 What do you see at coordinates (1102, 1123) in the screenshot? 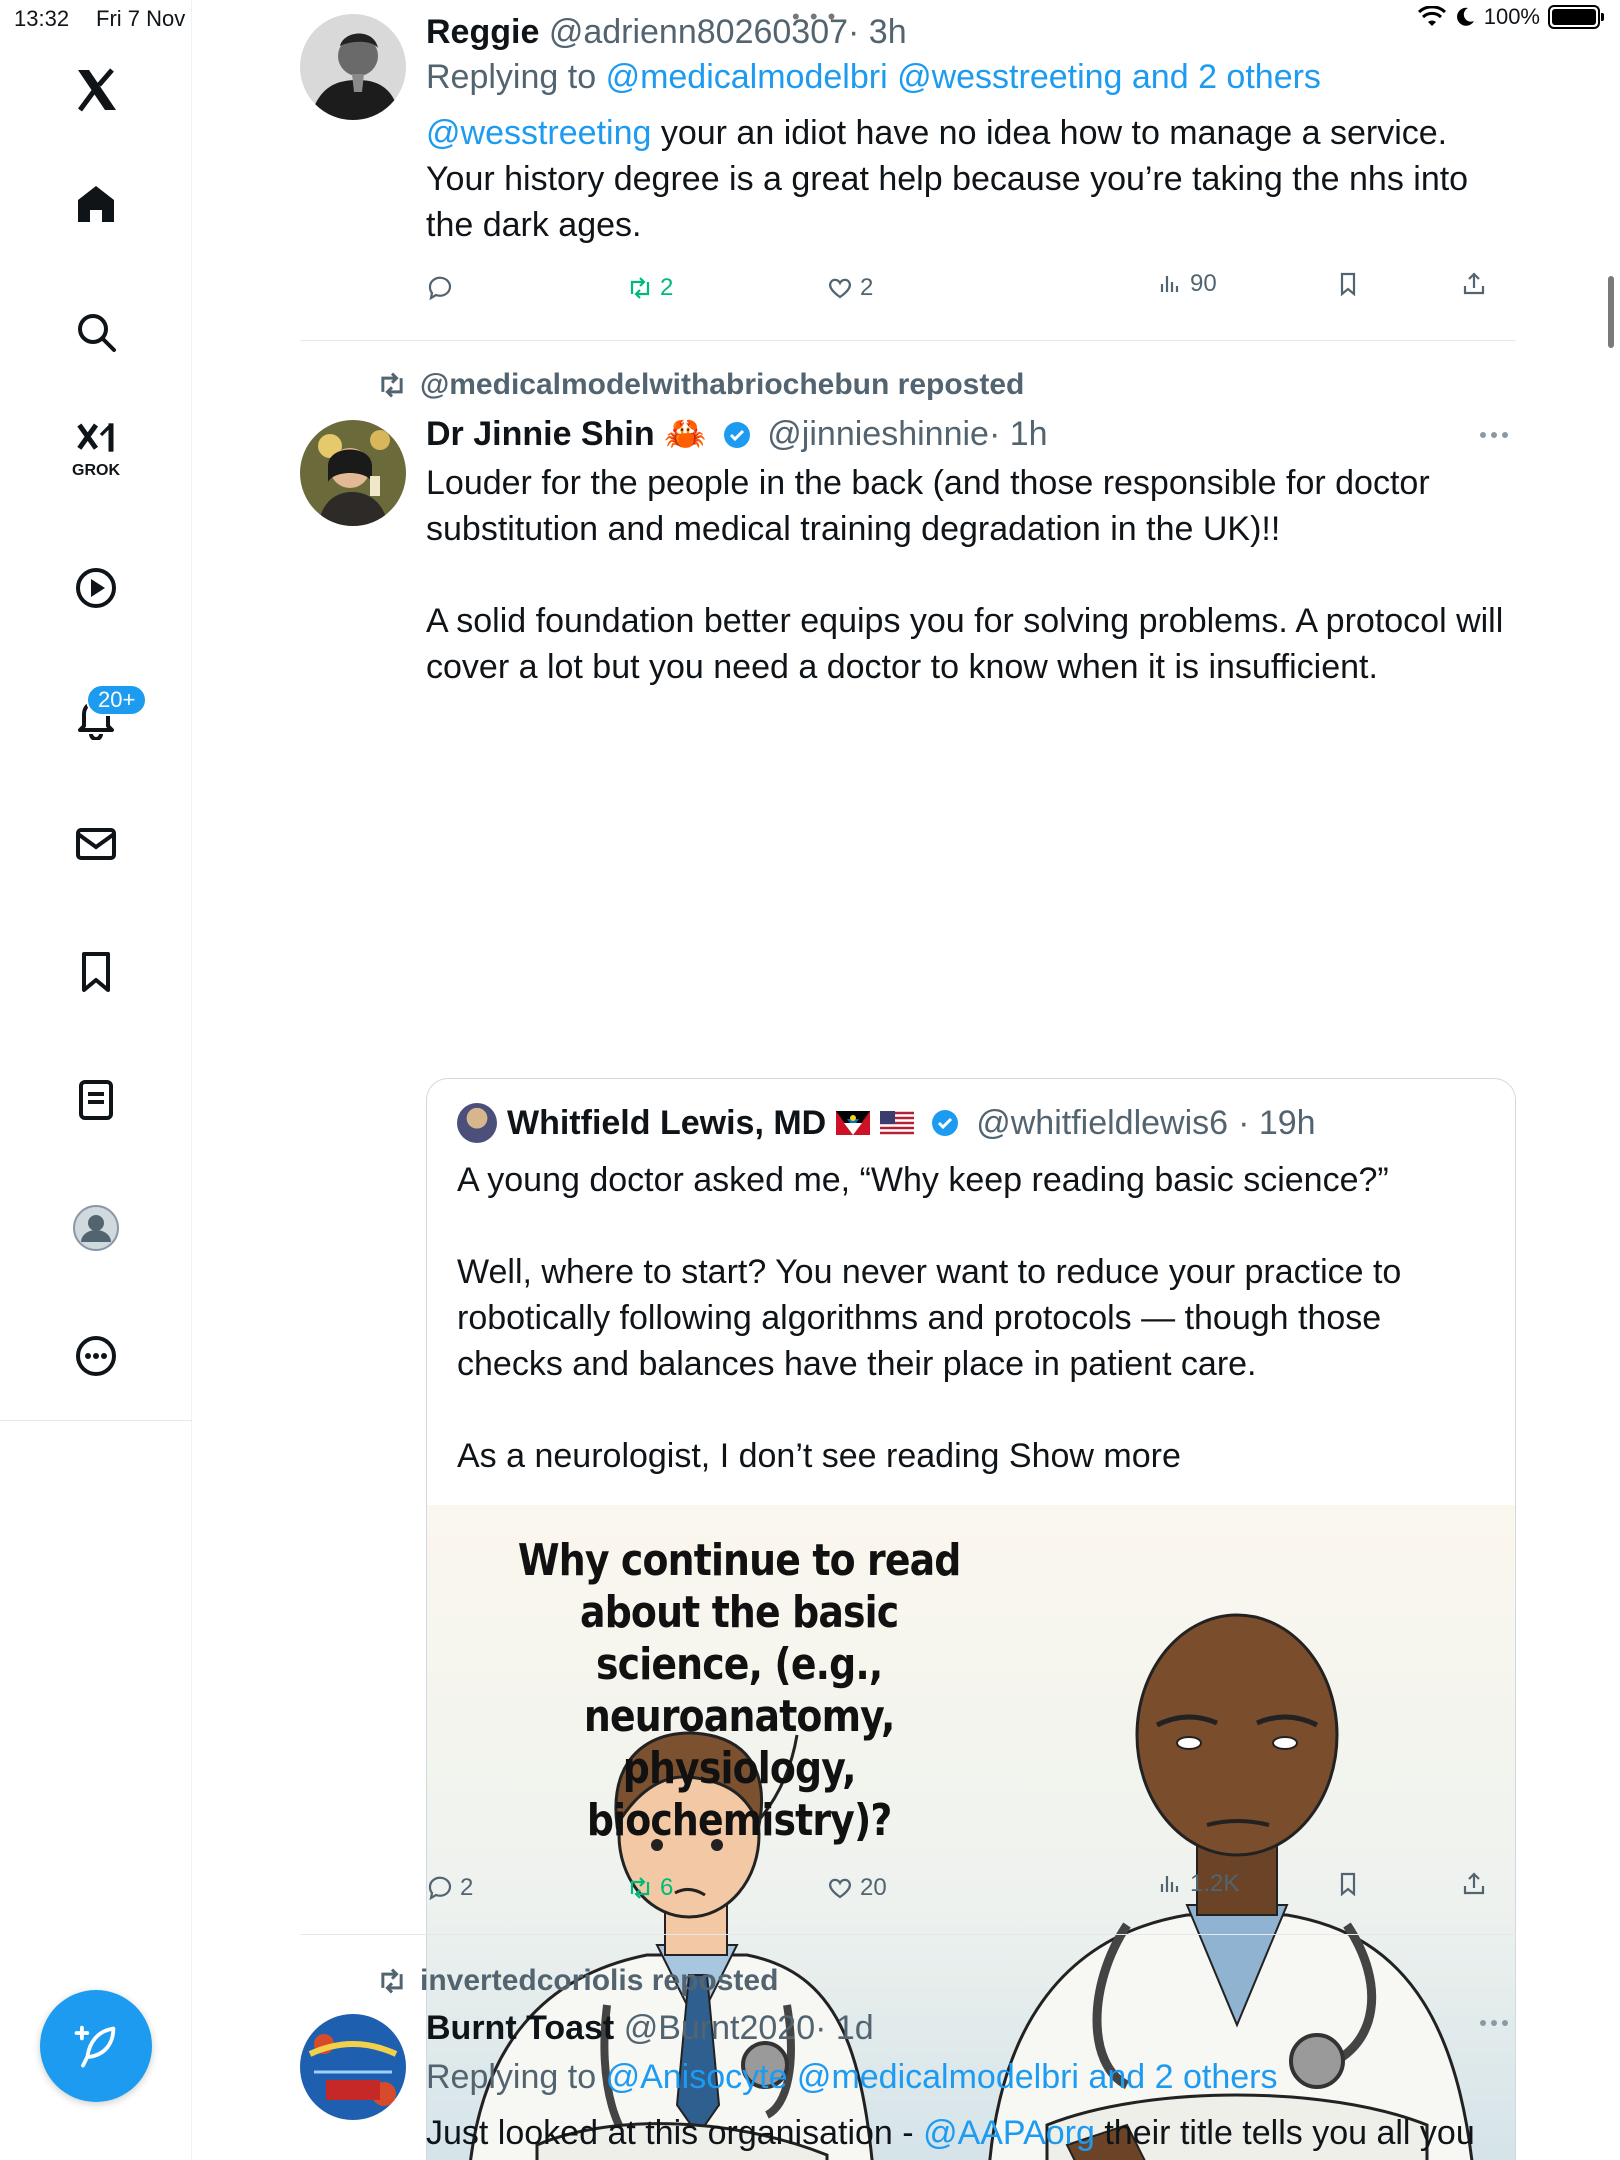
I see `quoted-author-handle: @whitfieldlewis6` at bounding box center [1102, 1123].